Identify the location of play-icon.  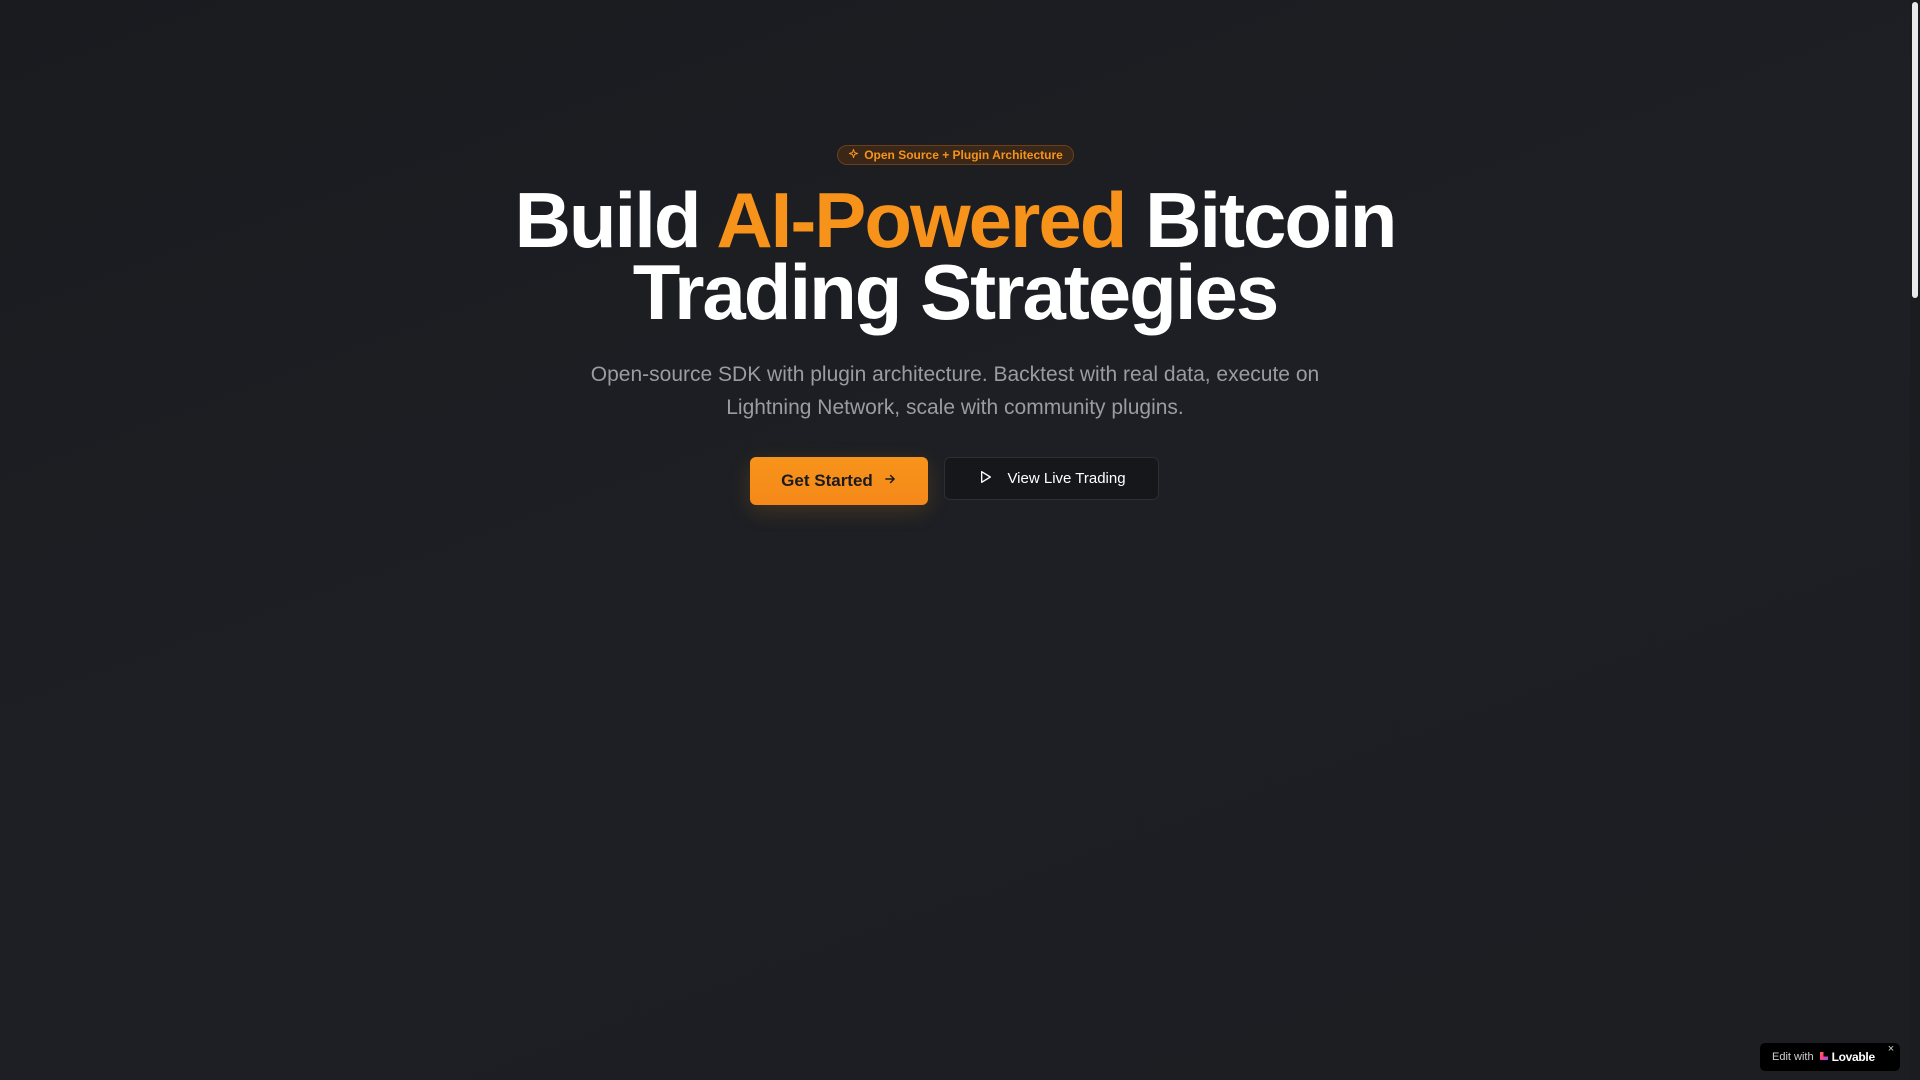
(985, 479).